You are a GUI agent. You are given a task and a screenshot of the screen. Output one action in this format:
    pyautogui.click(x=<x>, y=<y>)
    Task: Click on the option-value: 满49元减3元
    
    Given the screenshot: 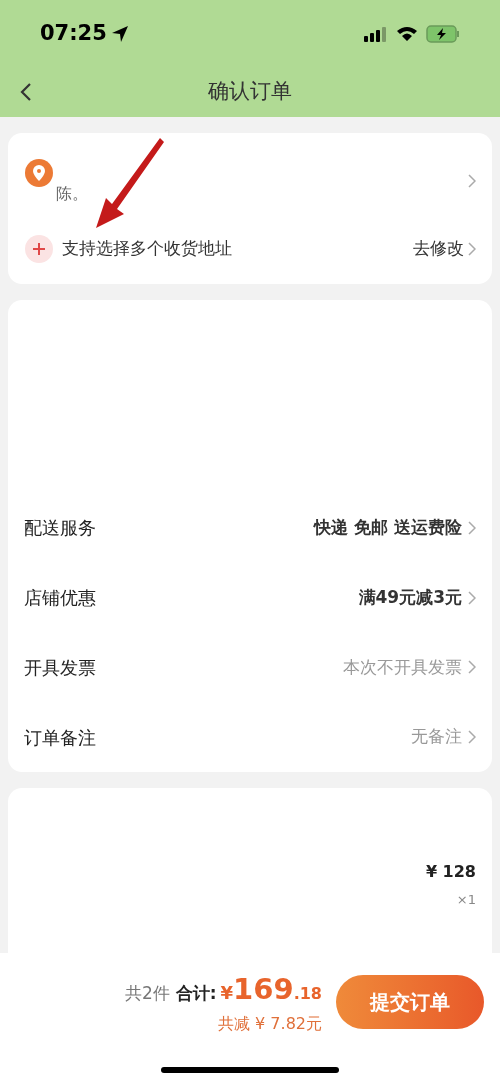 What is the action you would take?
    pyautogui.click(x=410, y=597)
    